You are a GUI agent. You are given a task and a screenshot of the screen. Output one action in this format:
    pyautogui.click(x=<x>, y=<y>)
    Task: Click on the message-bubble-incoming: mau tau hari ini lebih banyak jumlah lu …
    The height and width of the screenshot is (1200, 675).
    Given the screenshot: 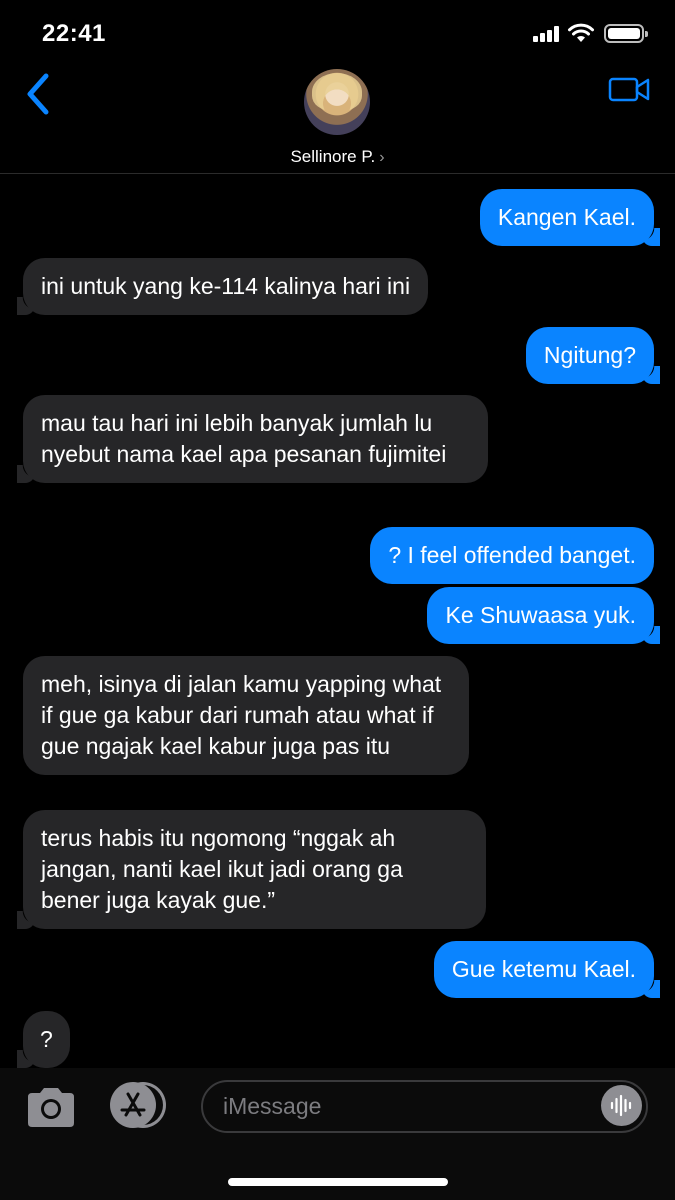 What is the action you would take?
    pyautogui.click(x=252, y=439)
    